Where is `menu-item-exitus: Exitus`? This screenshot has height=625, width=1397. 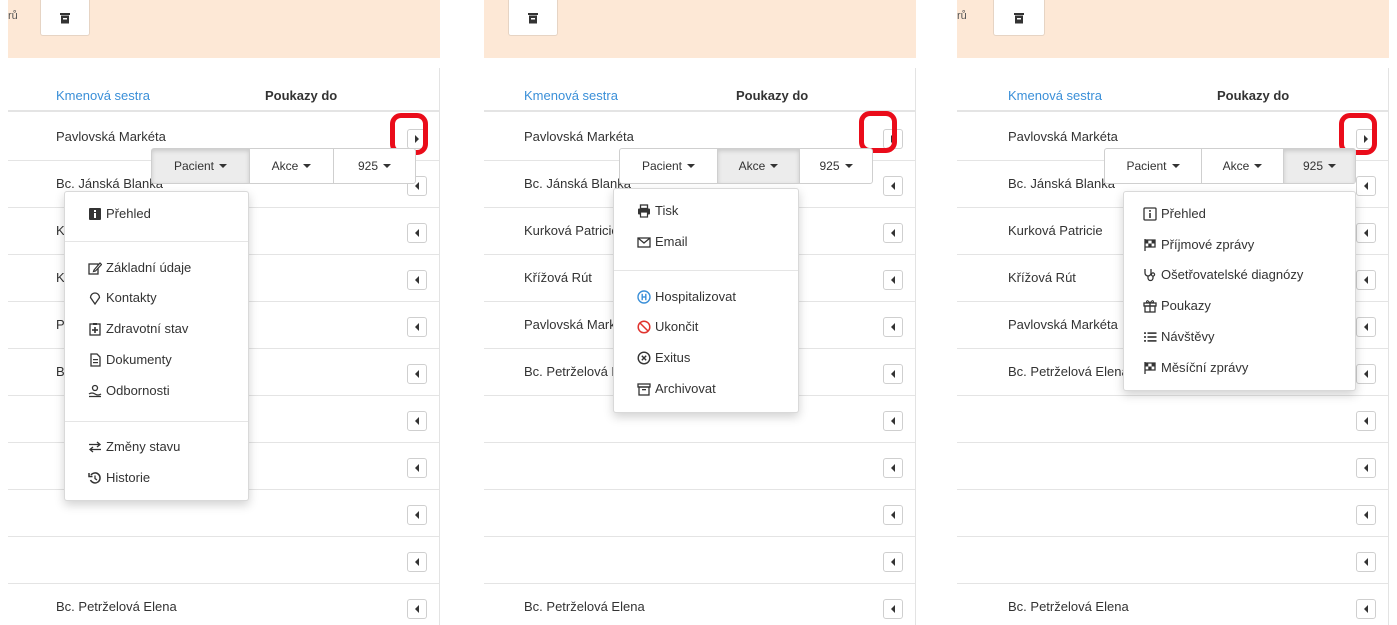 menu-item-exitus: Exitus is located at coordinates (663, 357).